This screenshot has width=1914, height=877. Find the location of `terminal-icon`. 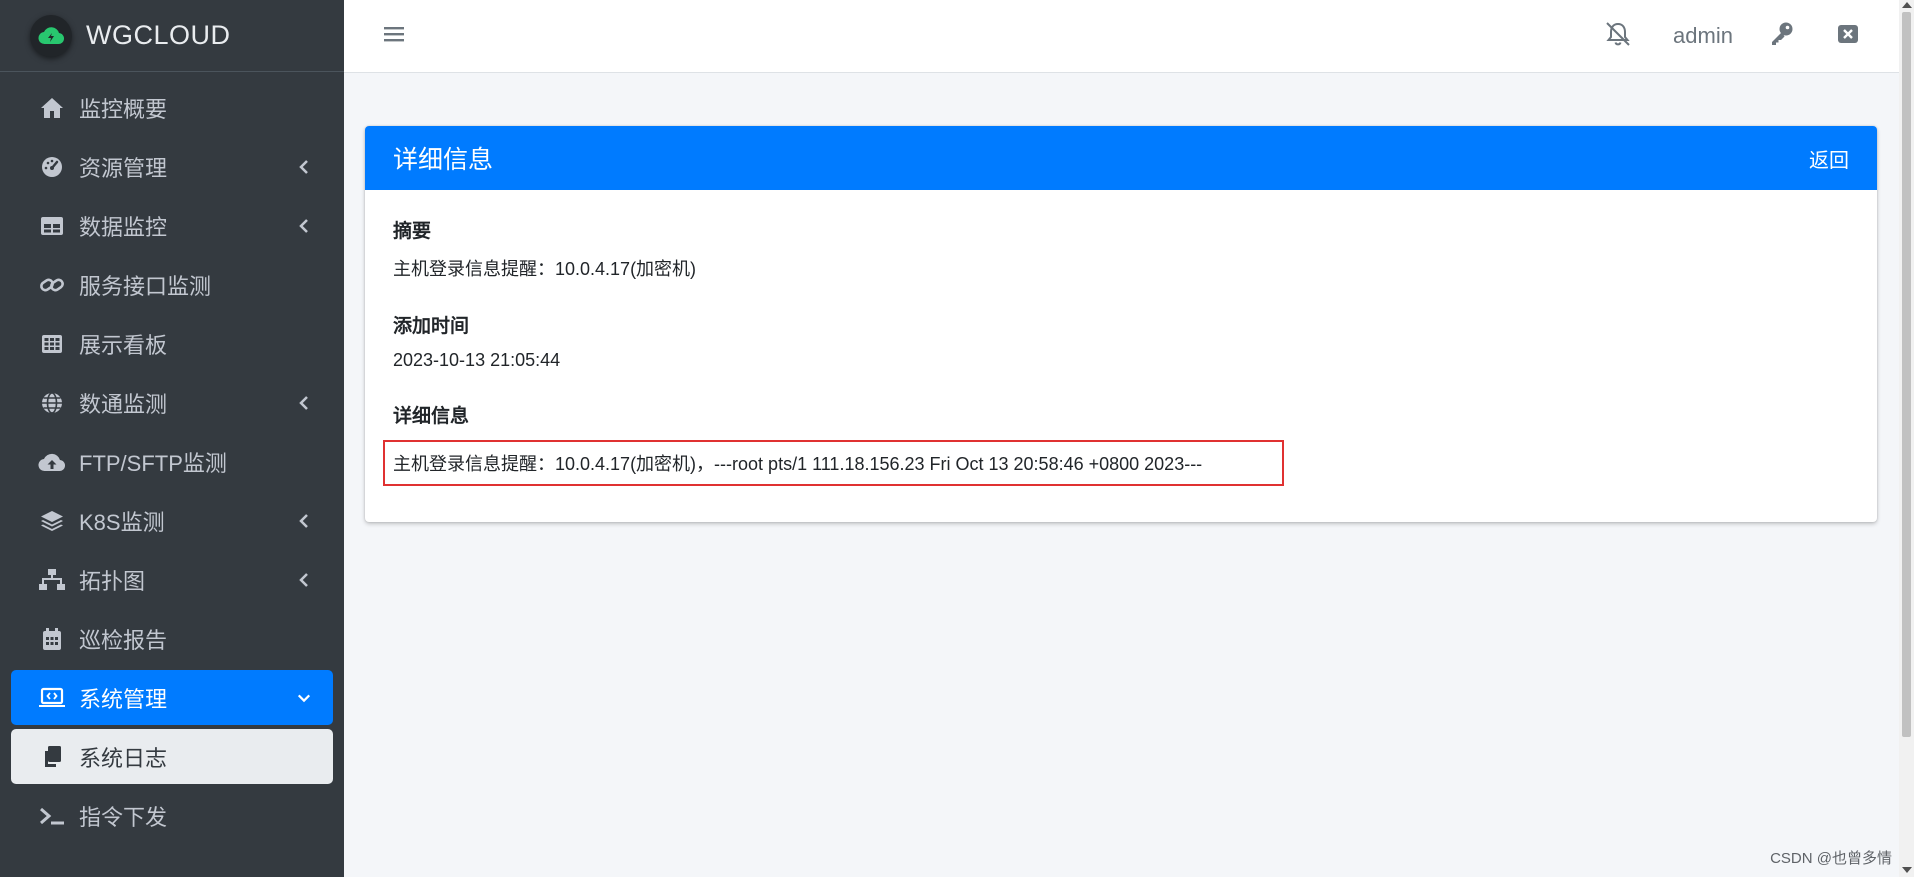

terminal-icon is located at coordinates (52, 816).